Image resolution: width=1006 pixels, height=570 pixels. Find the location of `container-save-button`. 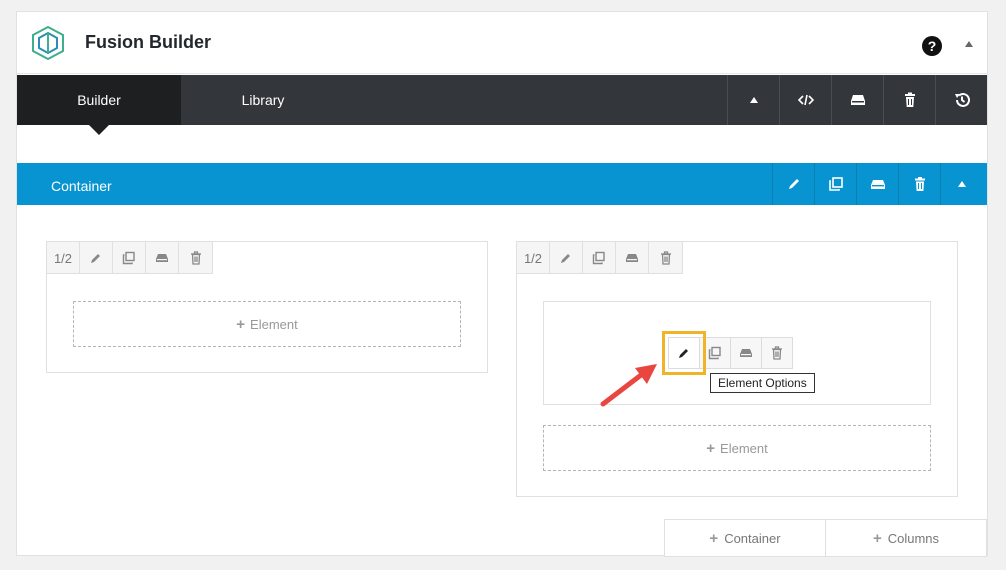

container-save-button is located at coordinates (877, 184).